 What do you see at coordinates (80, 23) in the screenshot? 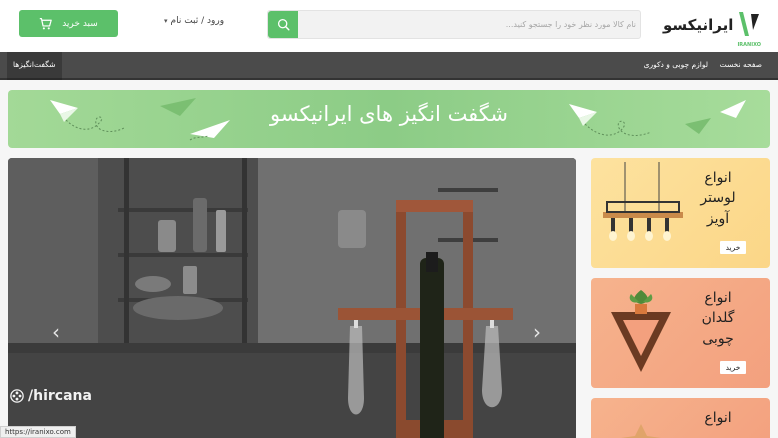
I see `cart-button-label: سبد خرید` at bounding box center [80, 23].